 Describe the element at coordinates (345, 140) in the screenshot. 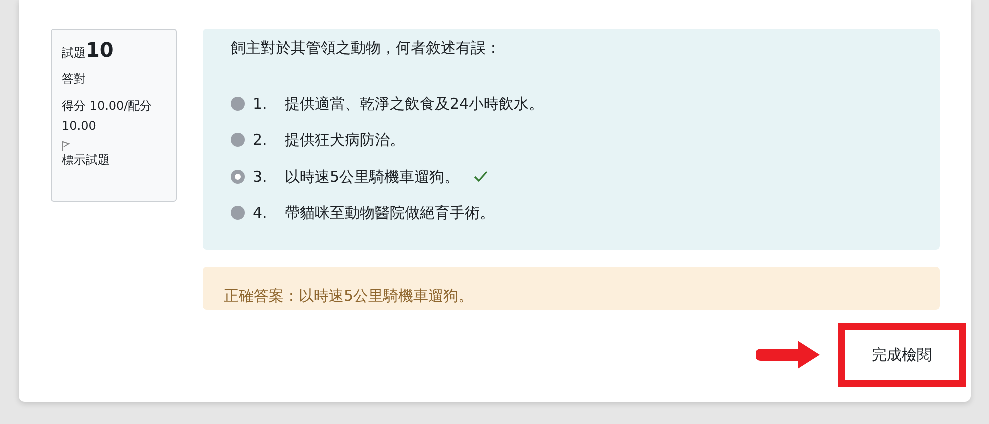

I see `option-text: 提供狂犬病防治。` at that location.